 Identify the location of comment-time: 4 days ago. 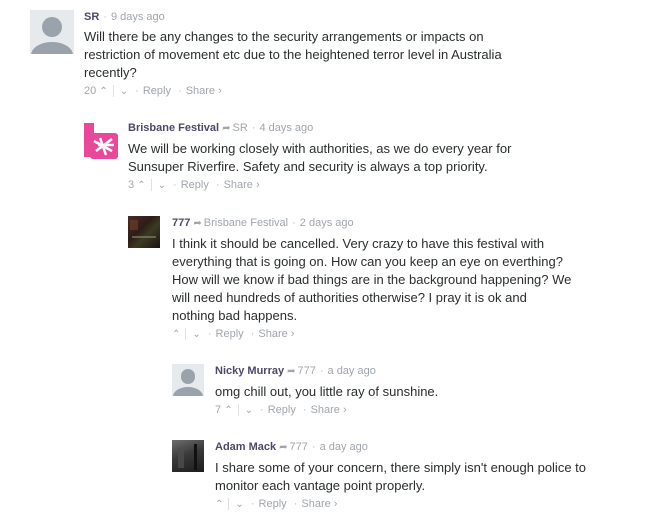
(286, 128).